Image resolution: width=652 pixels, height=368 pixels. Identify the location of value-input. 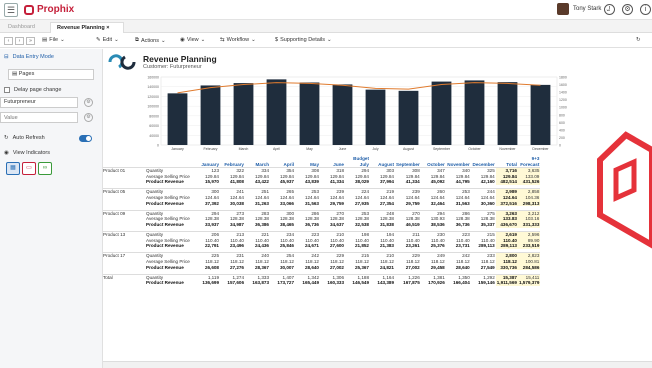
(39, 117).